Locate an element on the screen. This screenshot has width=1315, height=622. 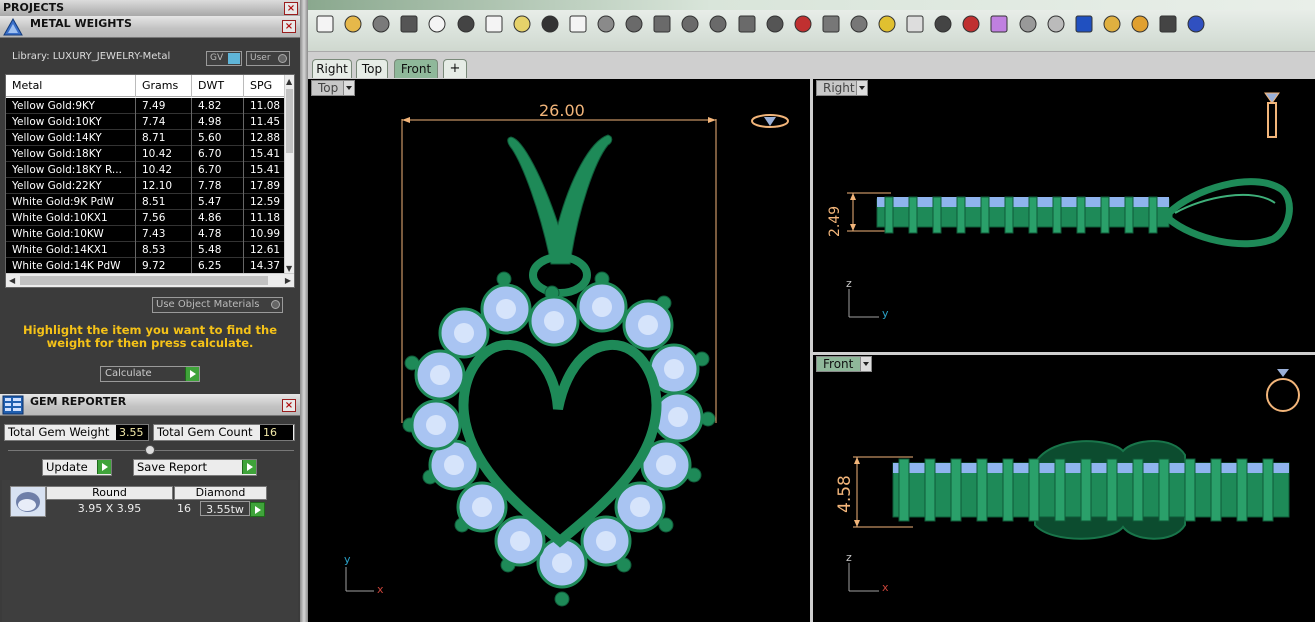
new-icon is located at coordinates (325, 23).